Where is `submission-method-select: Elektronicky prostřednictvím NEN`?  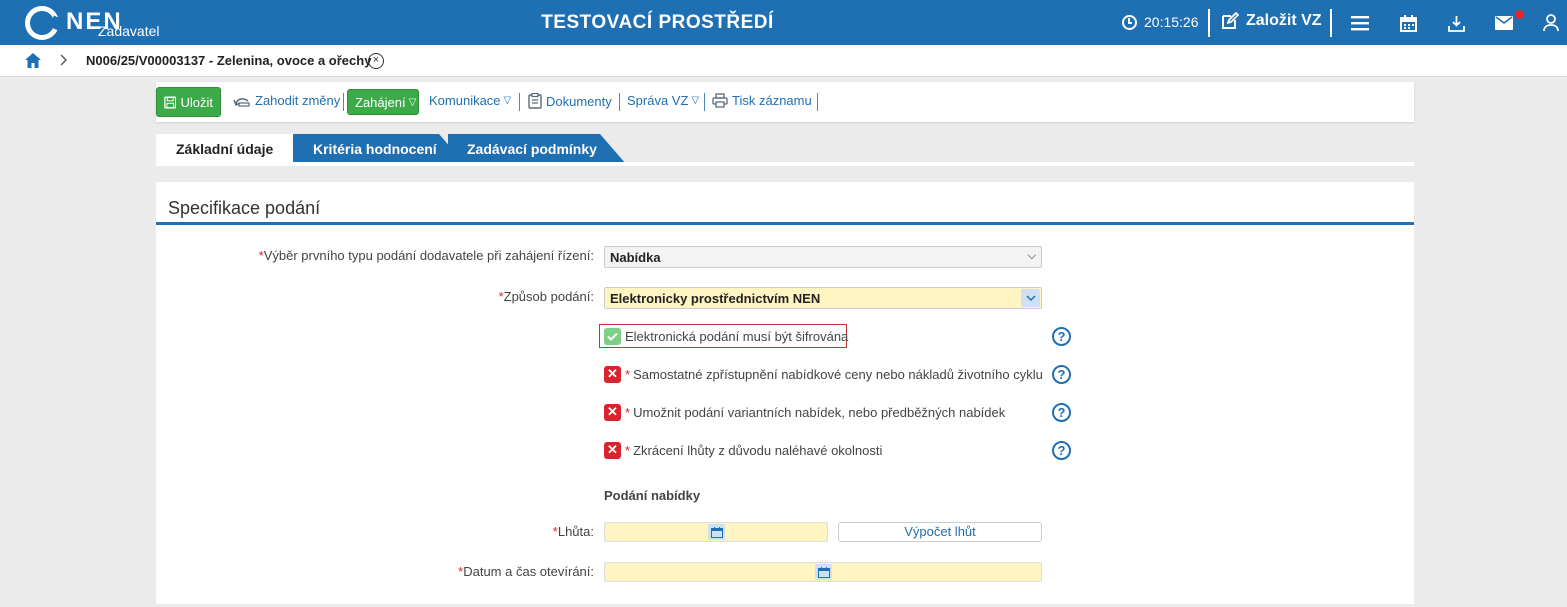 submission-method-select: Elektronicky prostřednictvím NEN is located at coordinates (823, 298).